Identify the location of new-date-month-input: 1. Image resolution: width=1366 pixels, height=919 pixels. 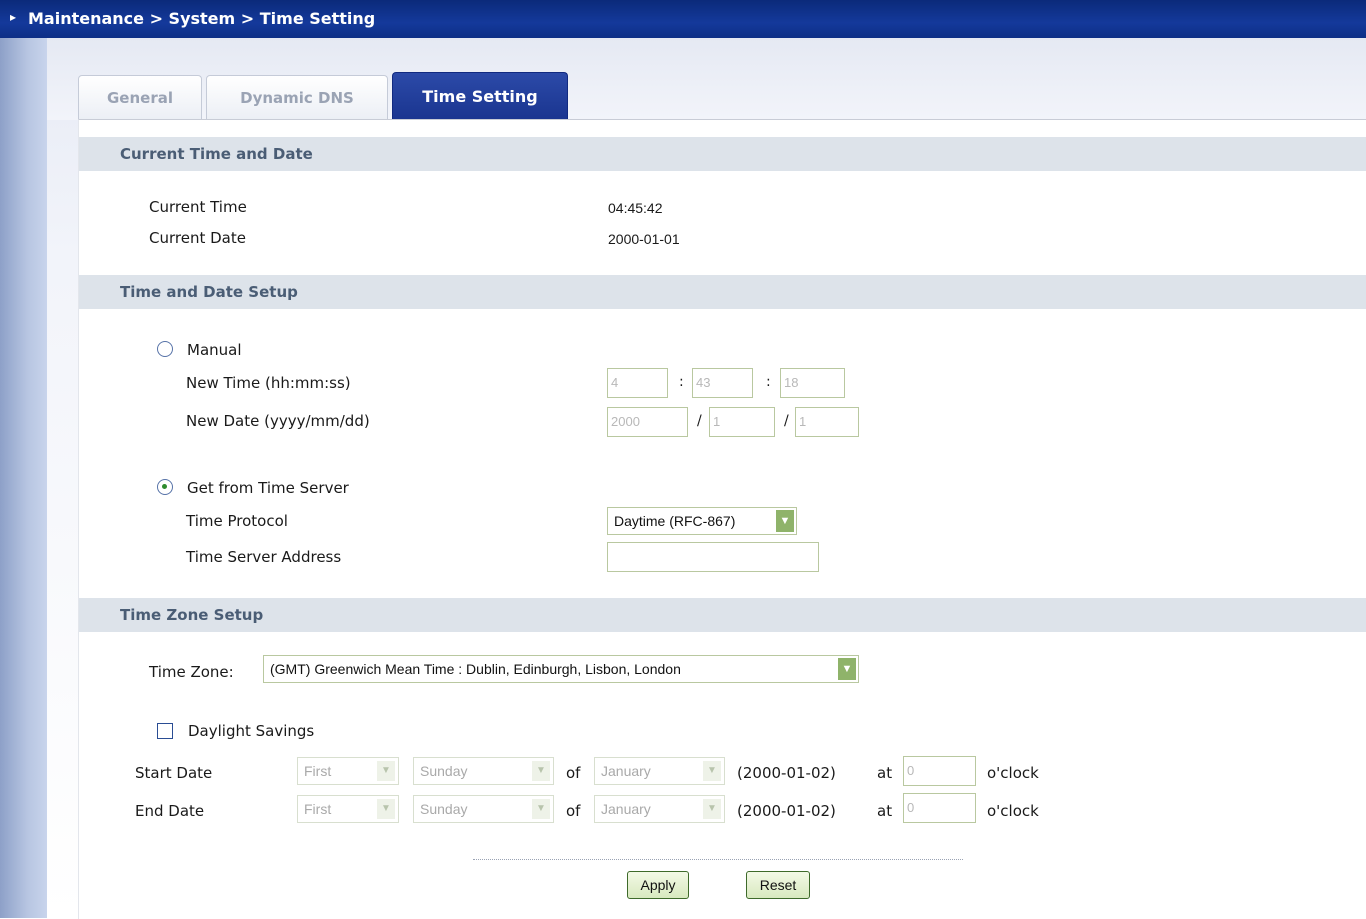
(742, 422).